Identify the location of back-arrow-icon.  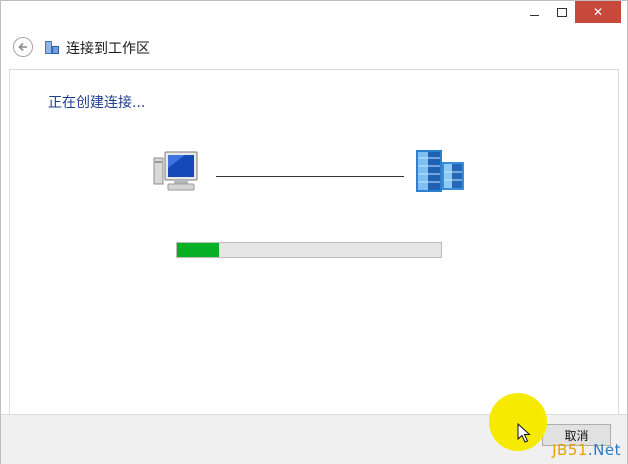
(22, 47).